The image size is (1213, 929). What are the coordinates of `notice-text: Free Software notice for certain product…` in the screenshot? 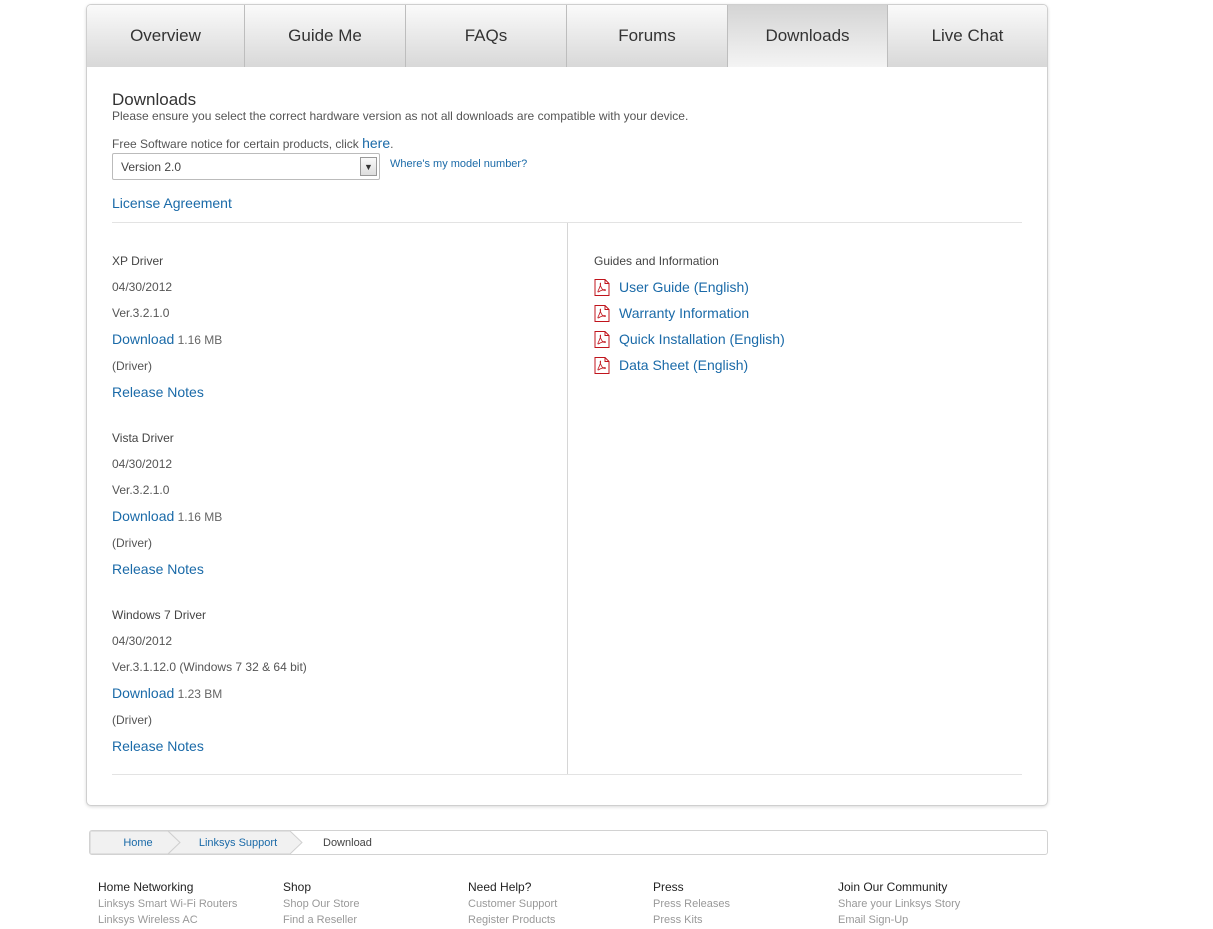 It's located at (237, 144).